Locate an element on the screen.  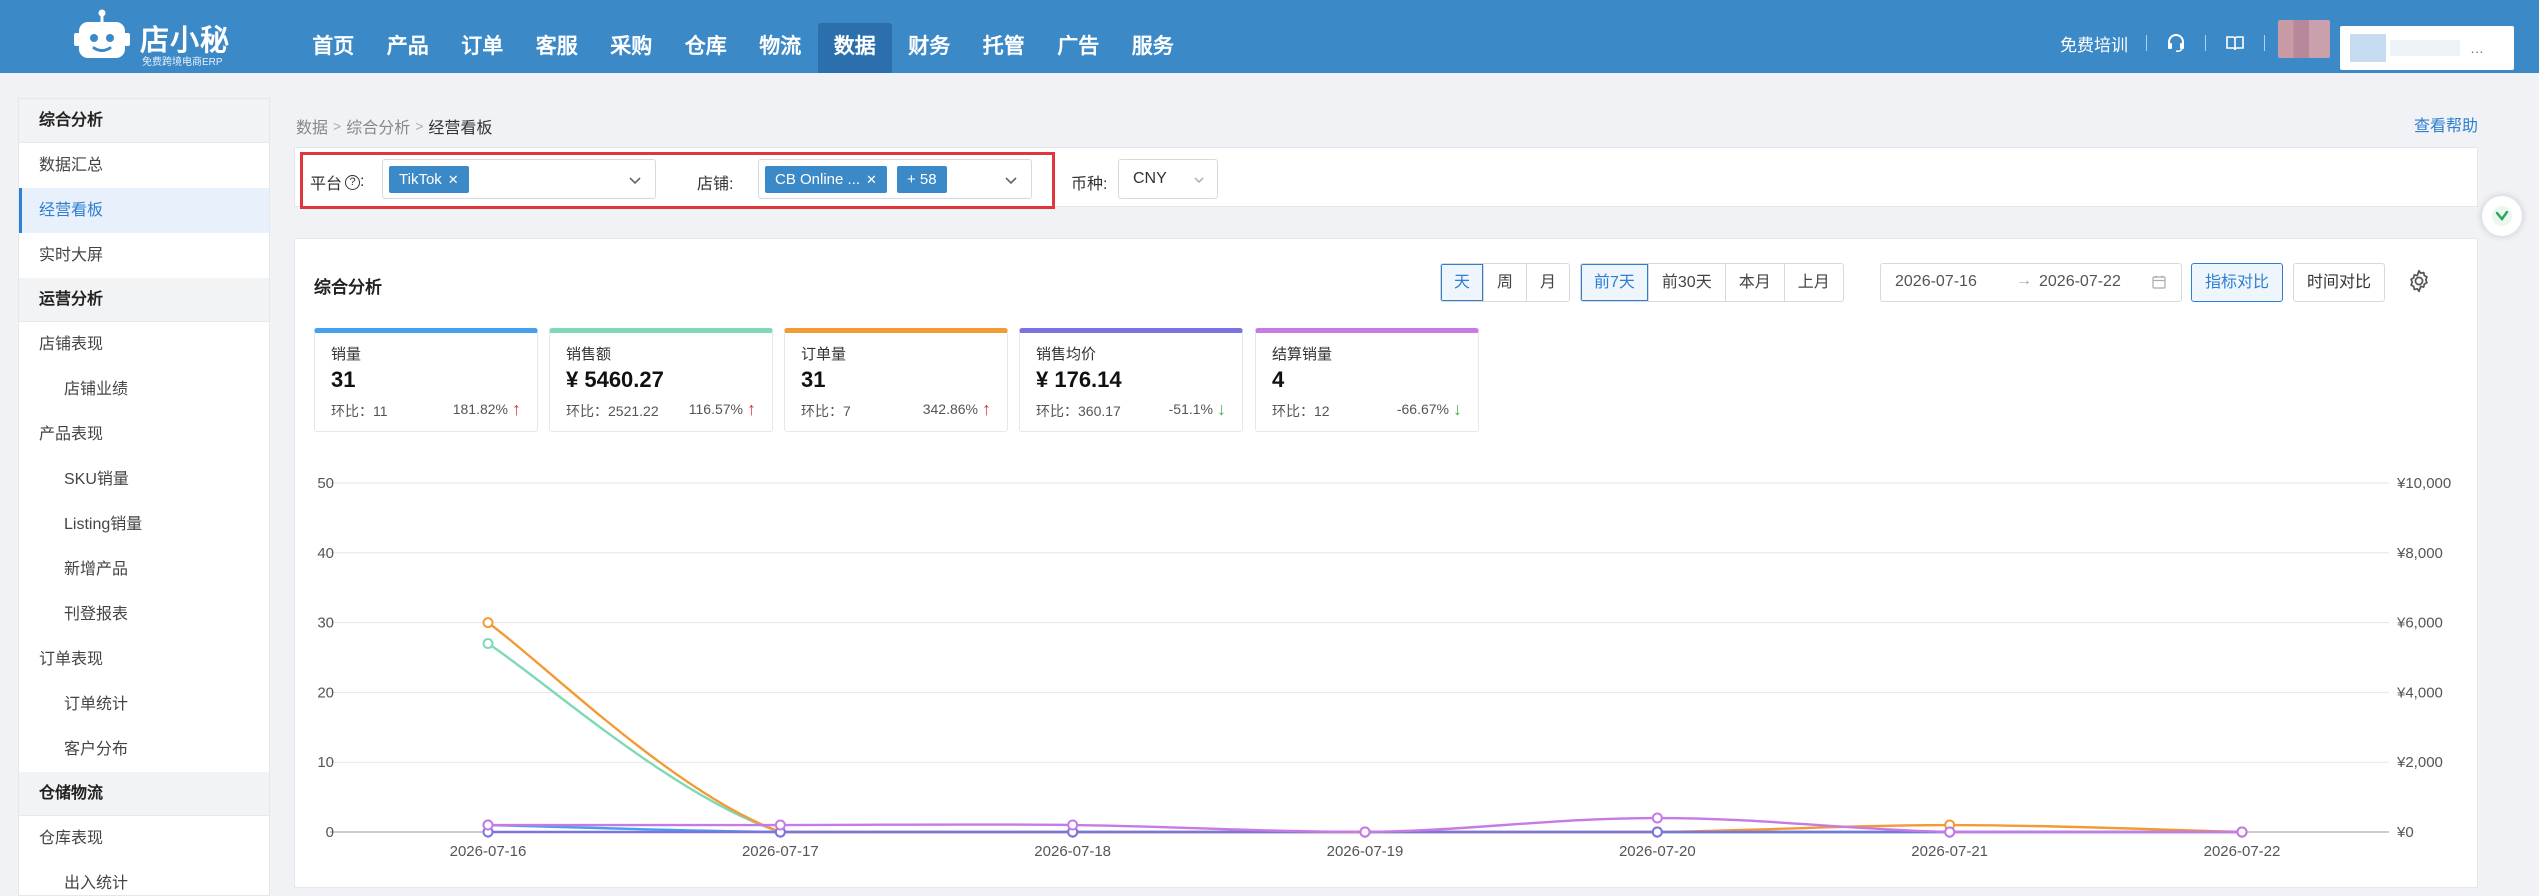
metric-title: 订单量 is located at coordinates (824, 354).